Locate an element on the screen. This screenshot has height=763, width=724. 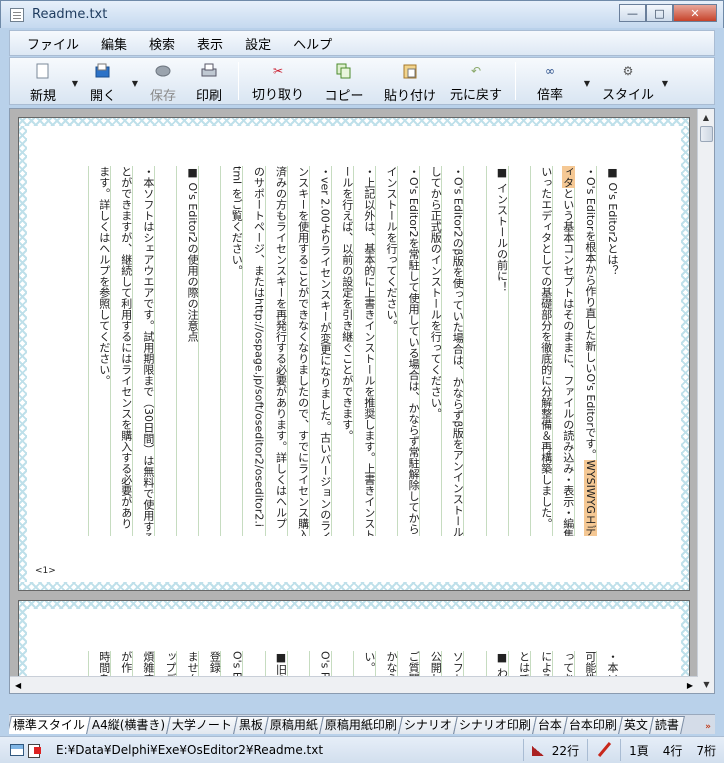
undo-label: 元に戻す is located at coordinates (475, 95).